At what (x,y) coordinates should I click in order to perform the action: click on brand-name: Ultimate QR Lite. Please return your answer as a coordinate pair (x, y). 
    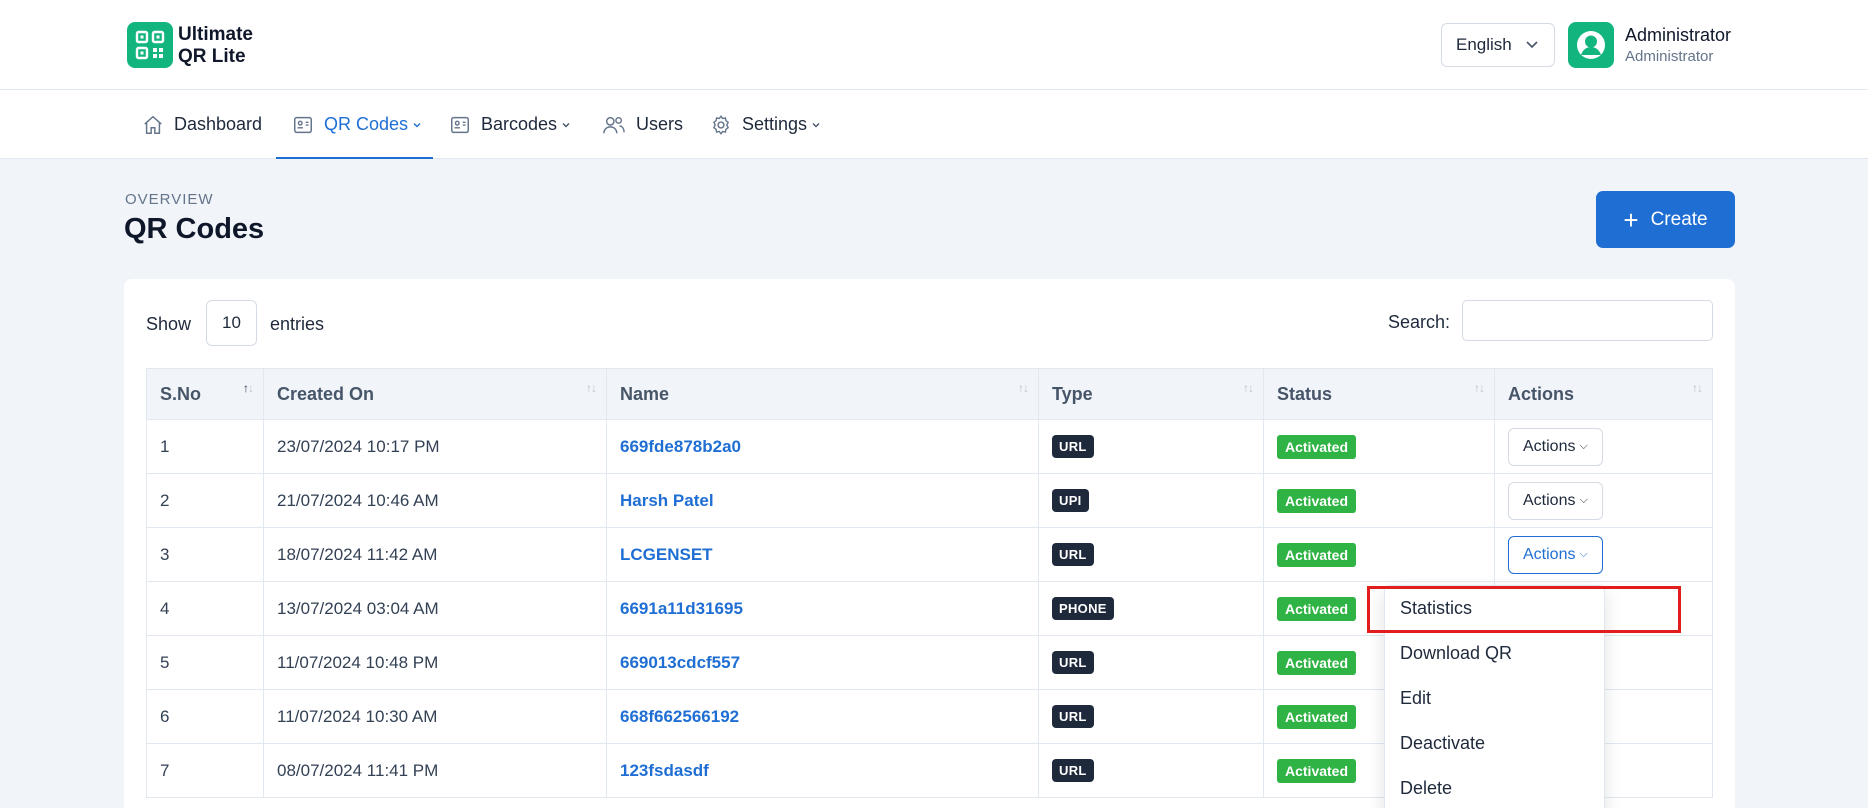
    Looking at the image, I should click on (215, 46).